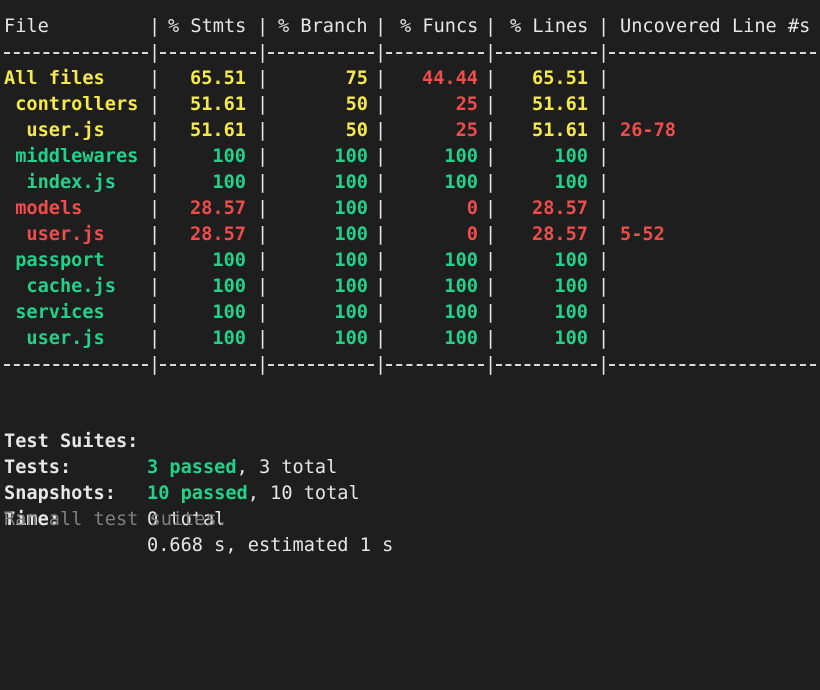 The width and height of the screenshot is (820, 690). I want to click on table-row: controllers | 51.61 | 50 | 25 | 51.61 |, so click(410, 105).